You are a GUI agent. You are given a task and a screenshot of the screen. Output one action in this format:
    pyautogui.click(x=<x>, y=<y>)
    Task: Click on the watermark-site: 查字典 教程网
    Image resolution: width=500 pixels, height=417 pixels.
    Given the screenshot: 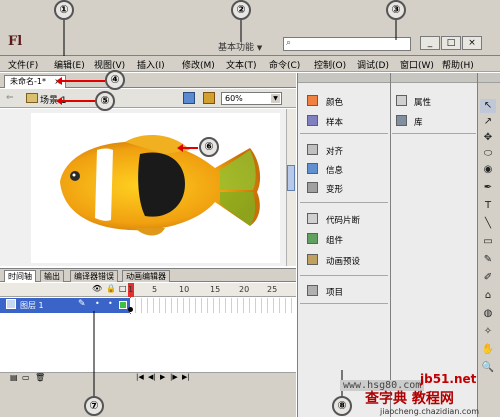 What is the action you would take?
    pyautogui.click(x=409, y=399)
    